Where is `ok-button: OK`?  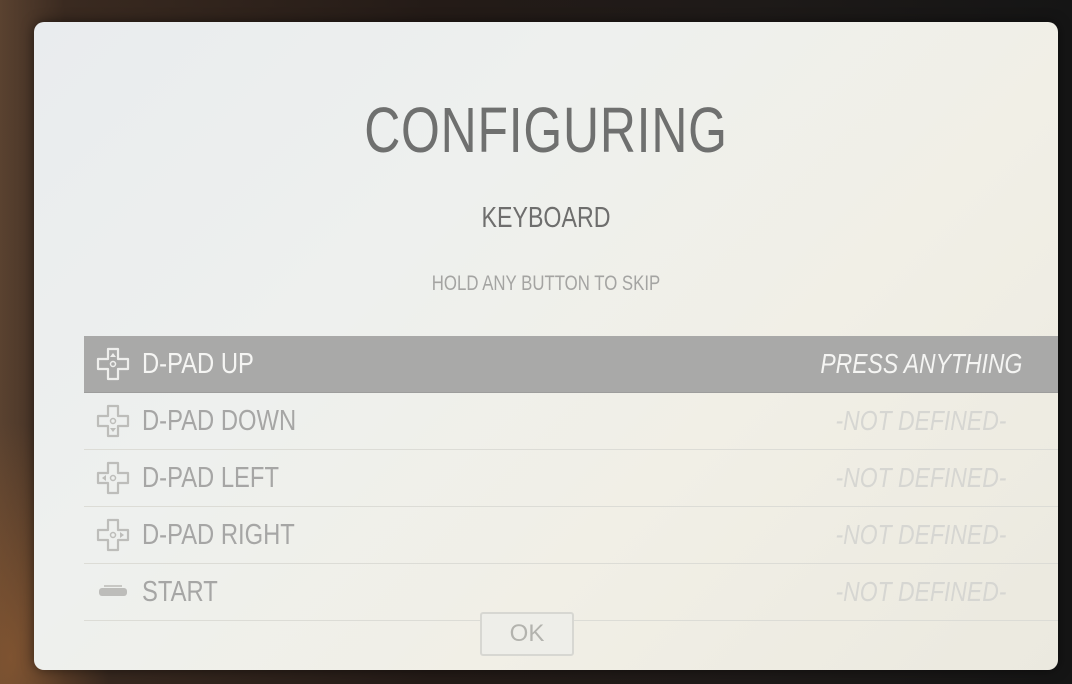 ok-button: OK is located at coordinates (527, 634).